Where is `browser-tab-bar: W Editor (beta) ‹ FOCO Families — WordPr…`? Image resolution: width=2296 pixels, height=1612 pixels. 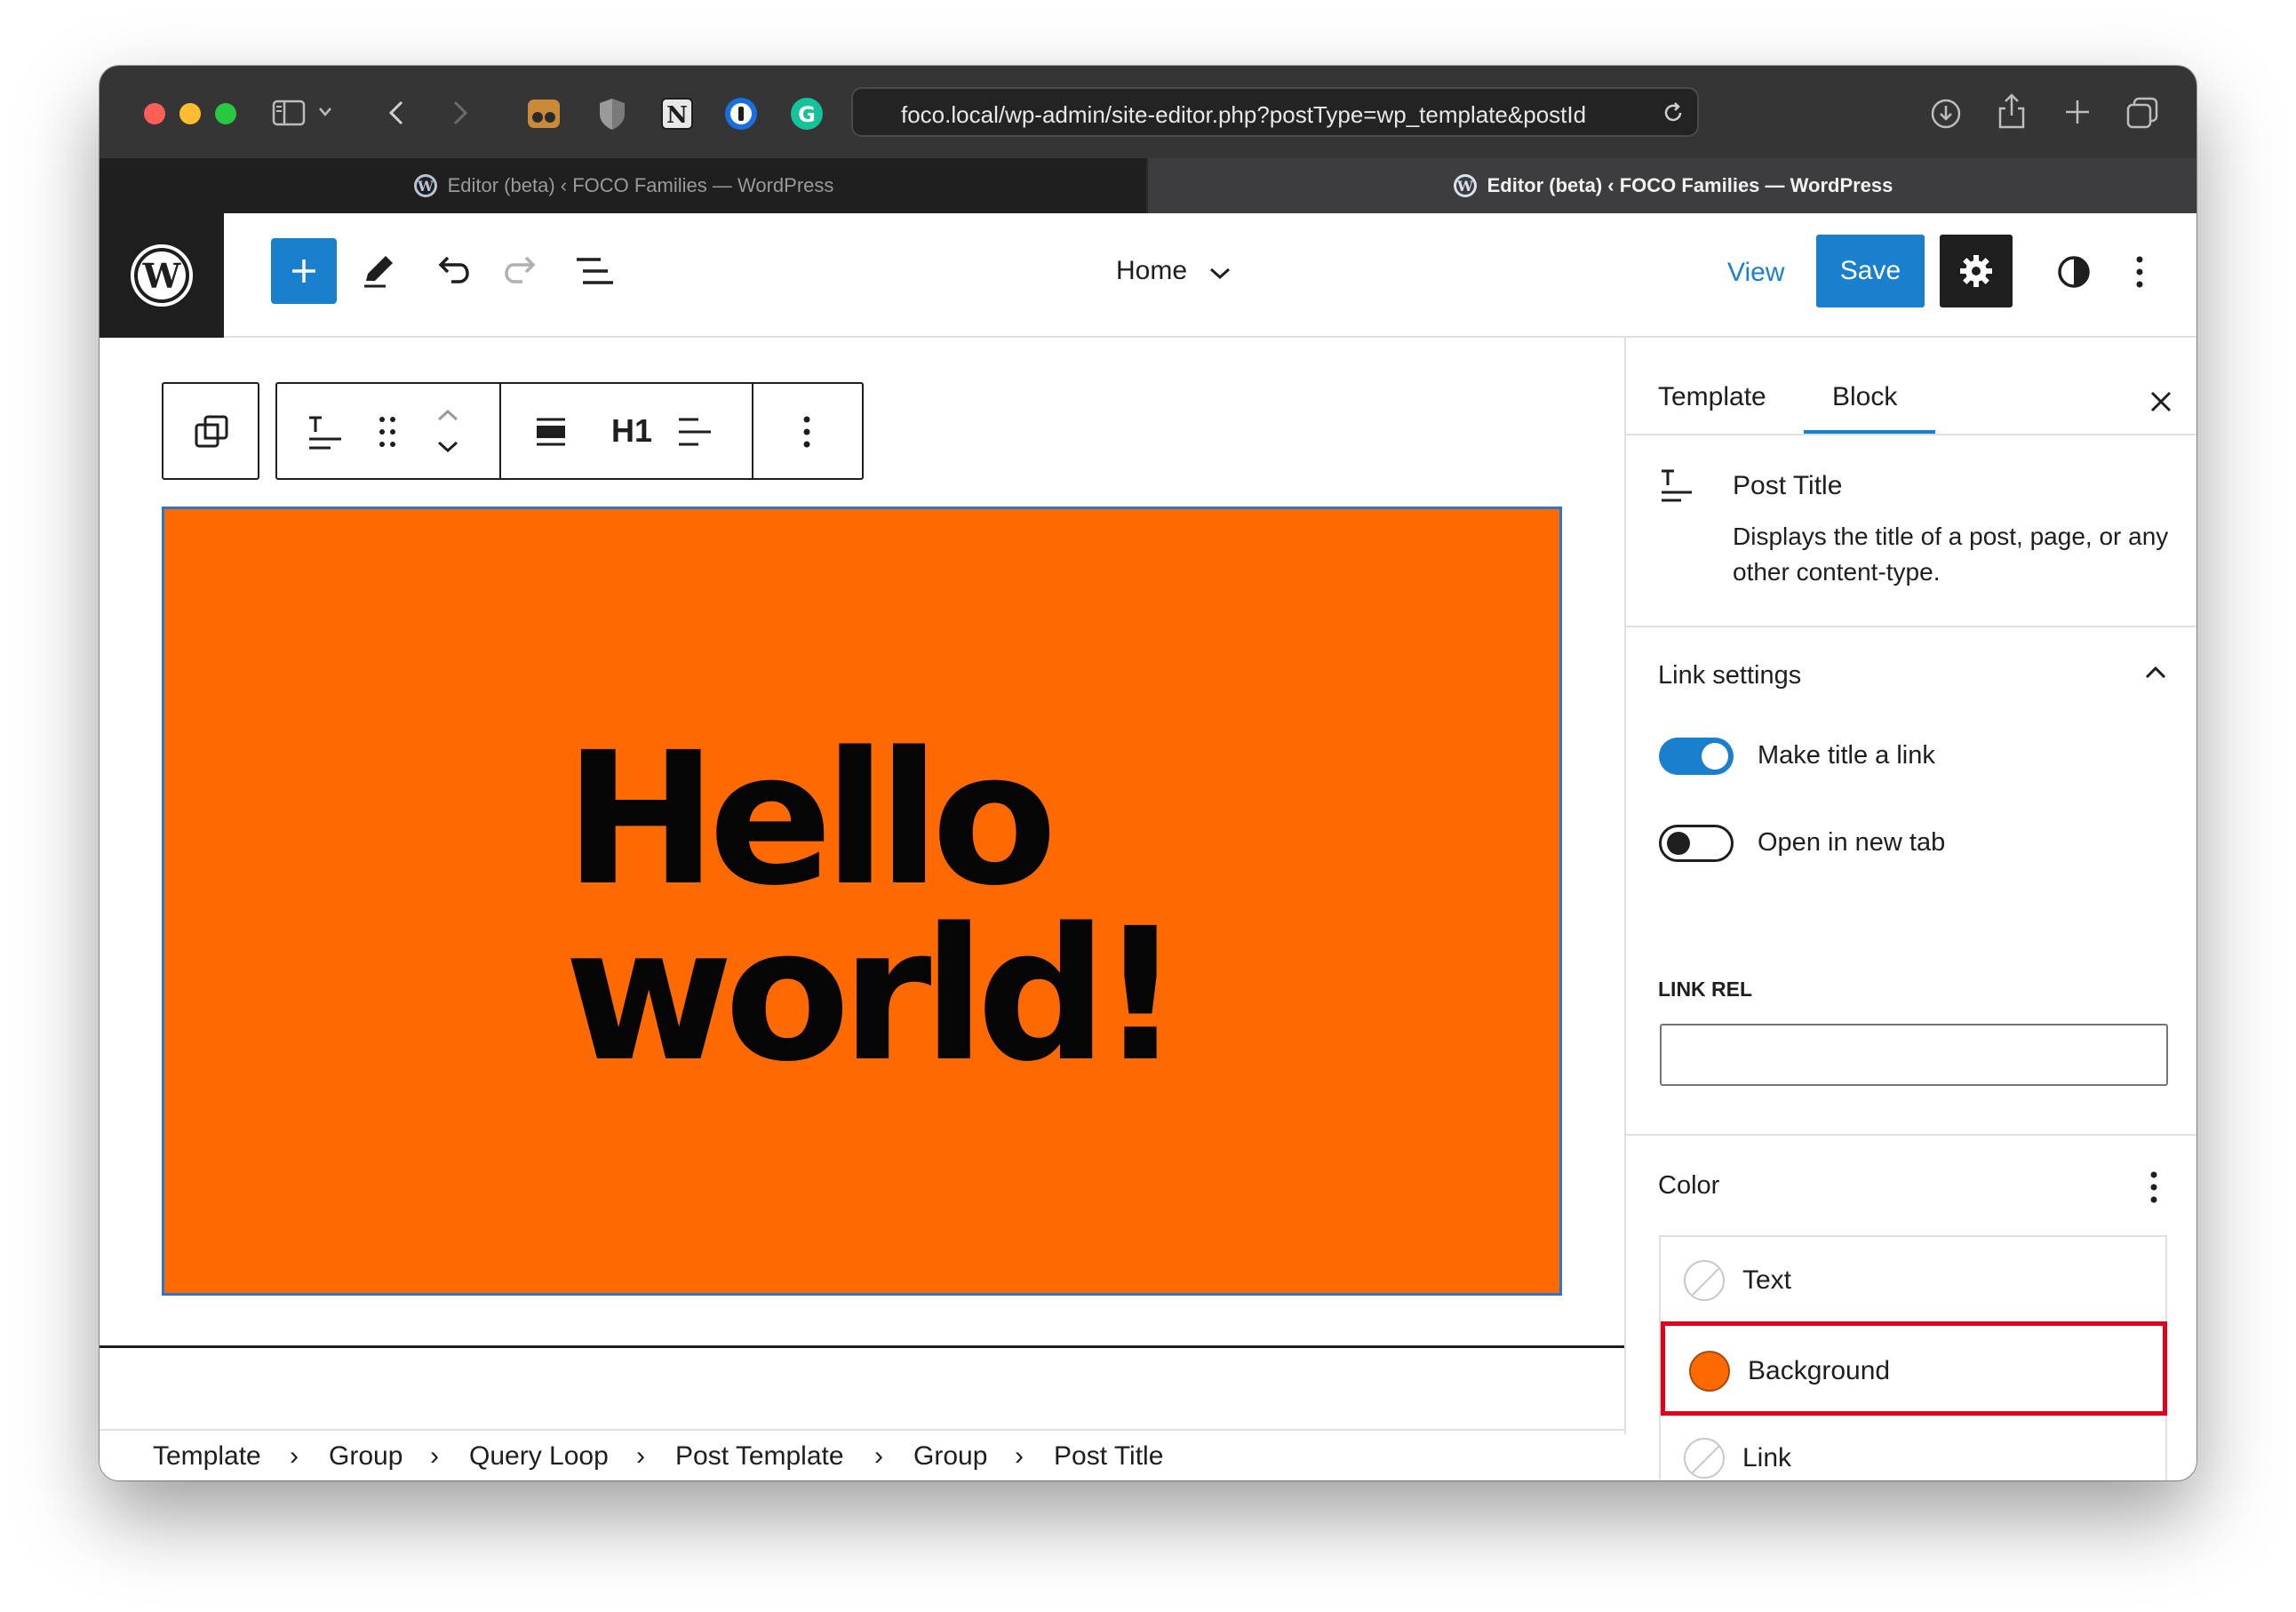 browser-tab-bar: W Editor (beta) ‹ FOCO Families — WordPr… is located at coordinates (1148, 185).